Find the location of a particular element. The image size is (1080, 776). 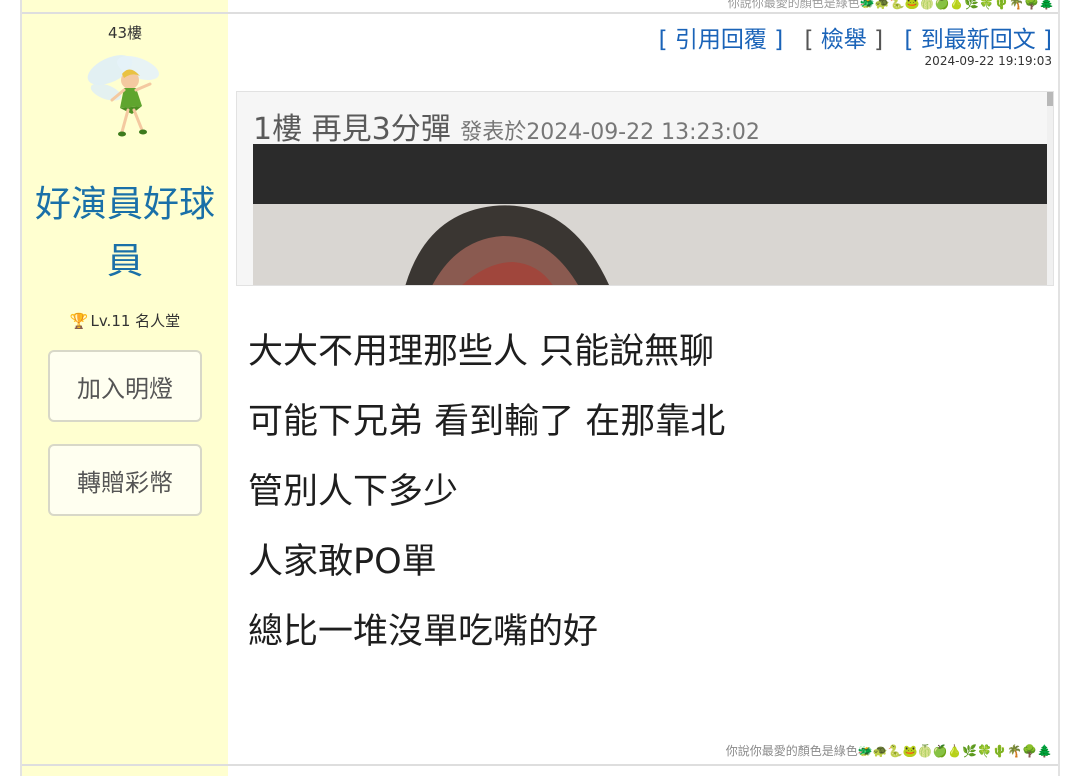

post-actions: [ 引用回覆 ] [ 檢舉 ] [ 到最新回文 ] is located at coordinates (848, 37).